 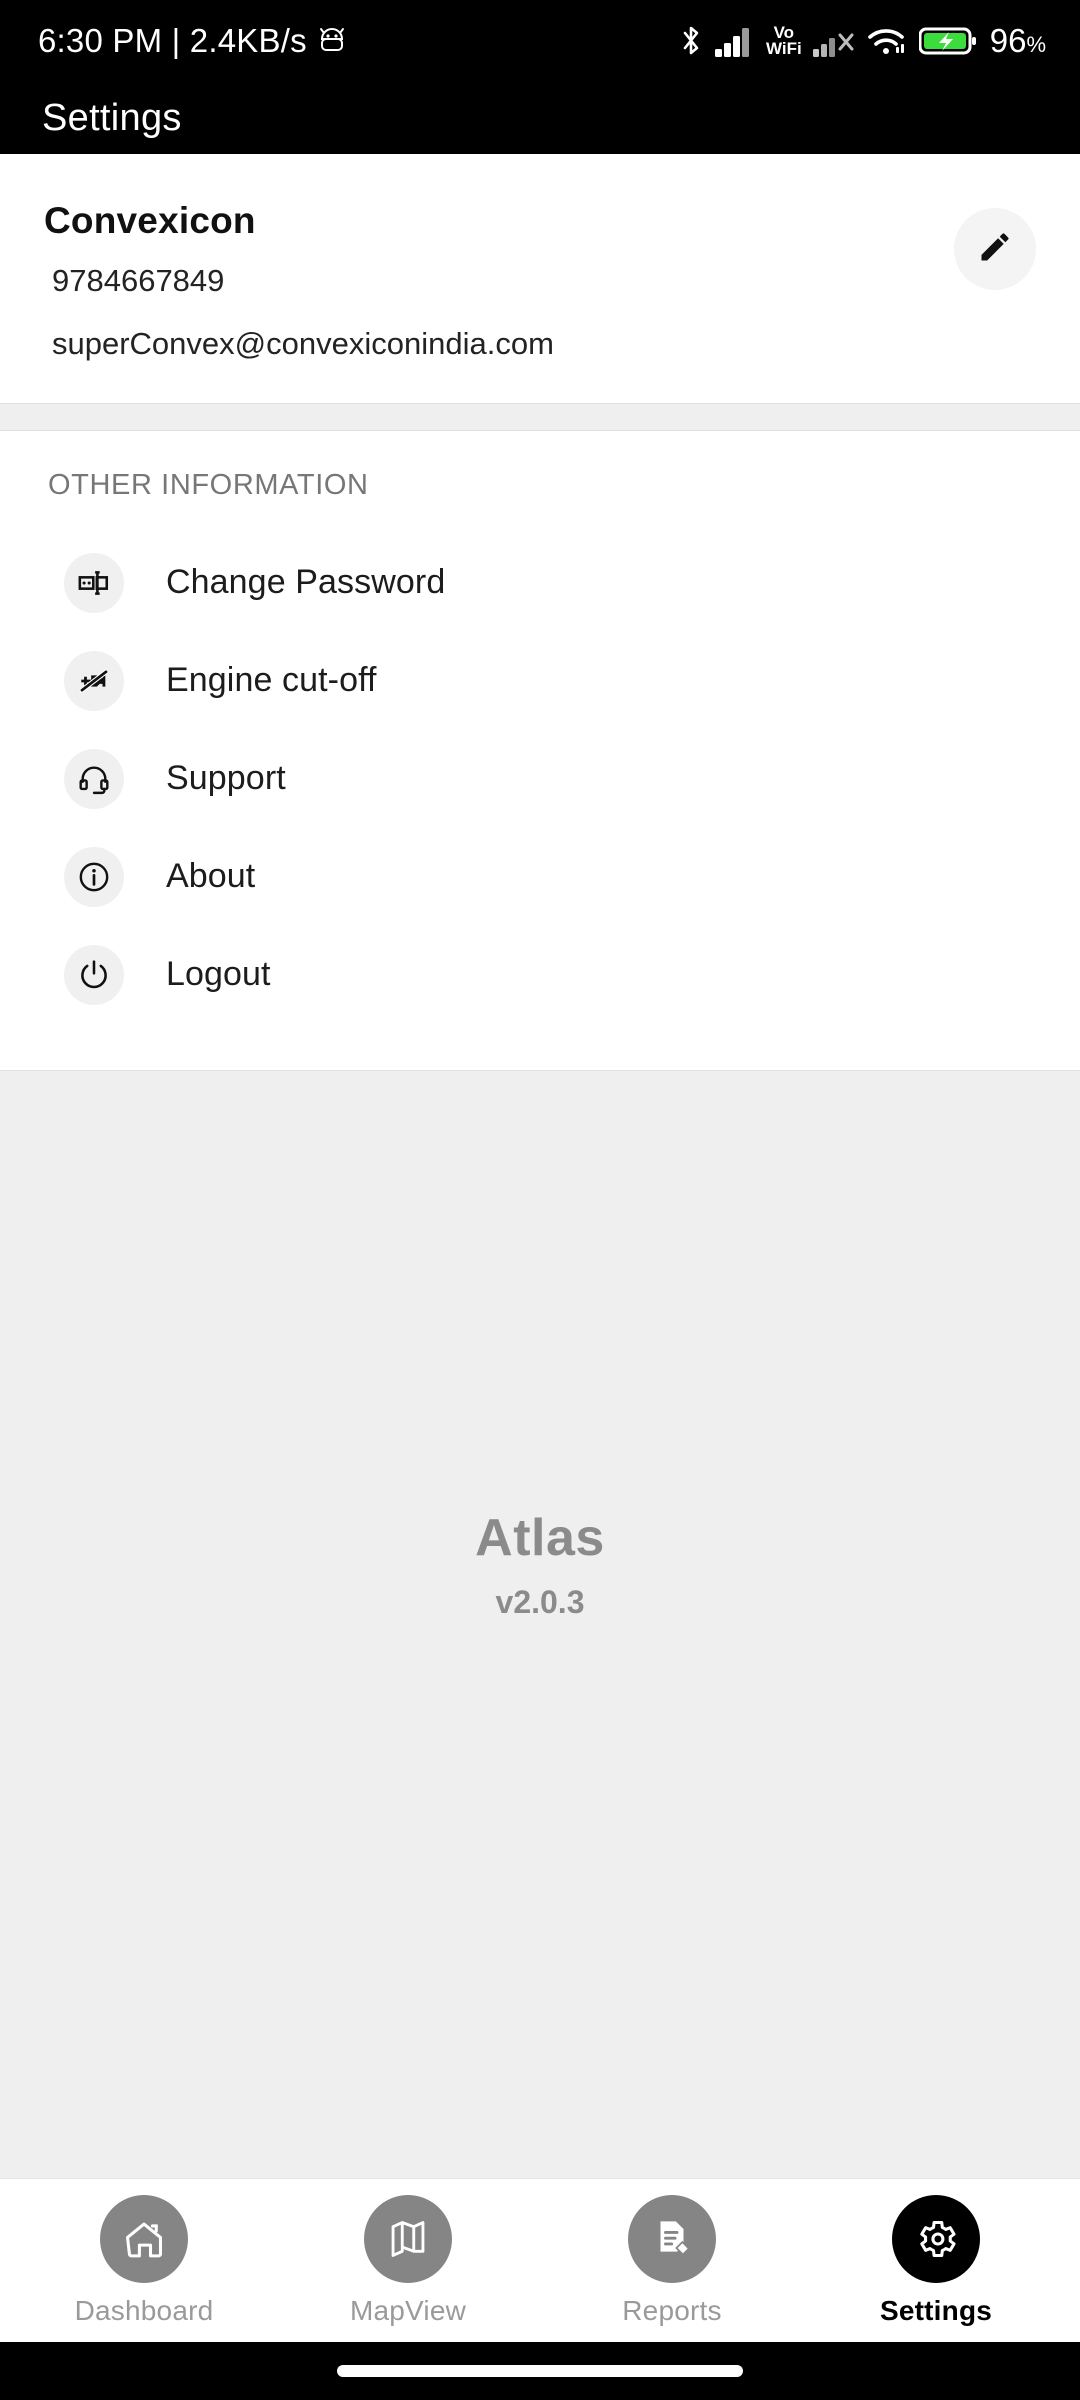 What do you see at coordinates (540, 416) in the screenshot?
I see `section-divider-band` at bounding box center [540, 416].